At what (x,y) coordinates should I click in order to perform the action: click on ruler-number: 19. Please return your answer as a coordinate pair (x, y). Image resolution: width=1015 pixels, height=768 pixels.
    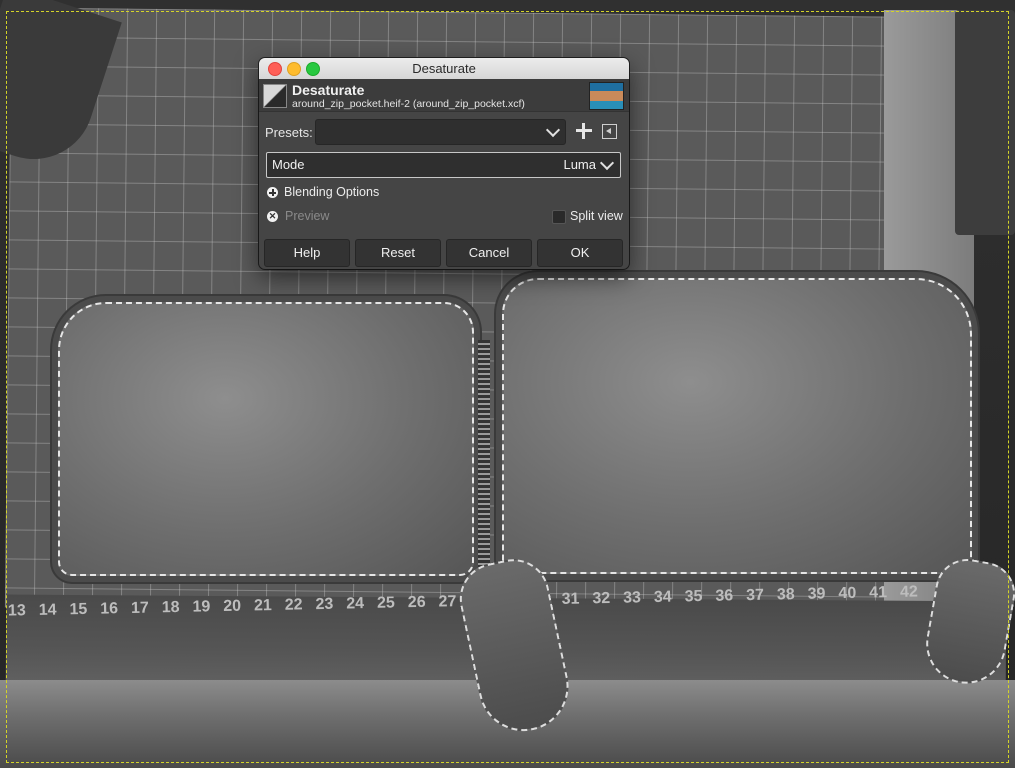
    Looking at the image, I should click on (201, 607).